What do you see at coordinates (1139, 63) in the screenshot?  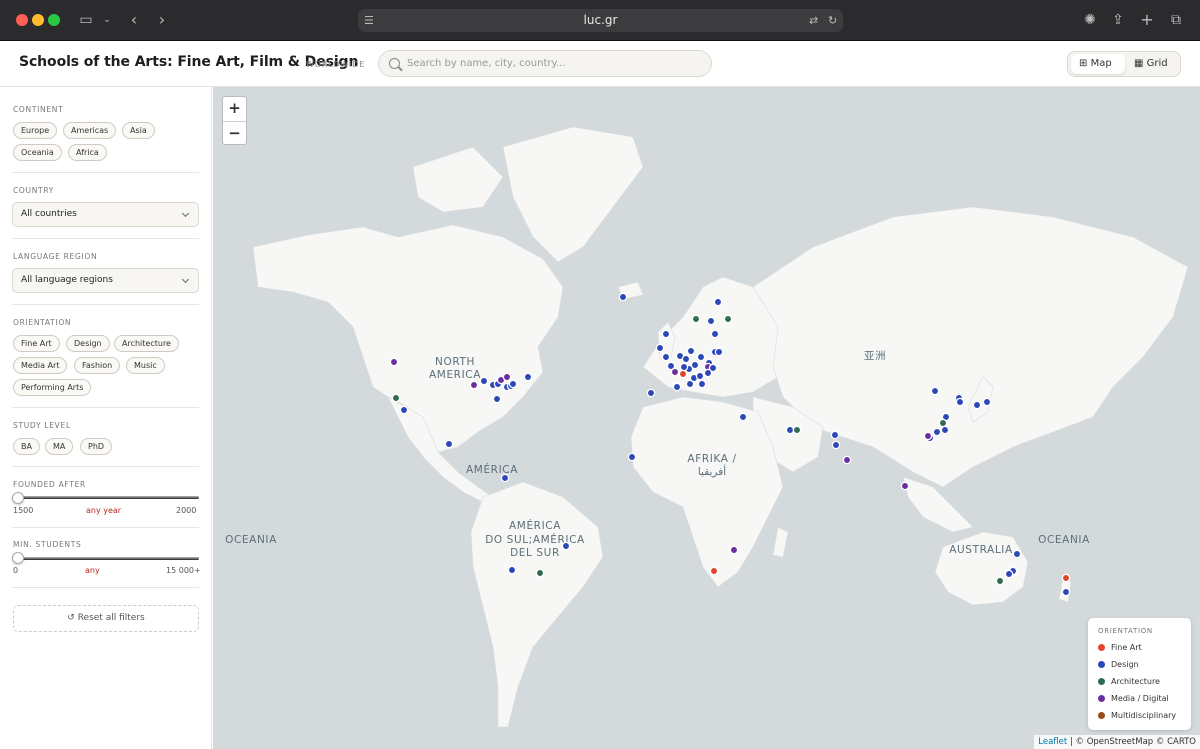 I see `grid-icon: ▦` at bounding box center [1139, 63].